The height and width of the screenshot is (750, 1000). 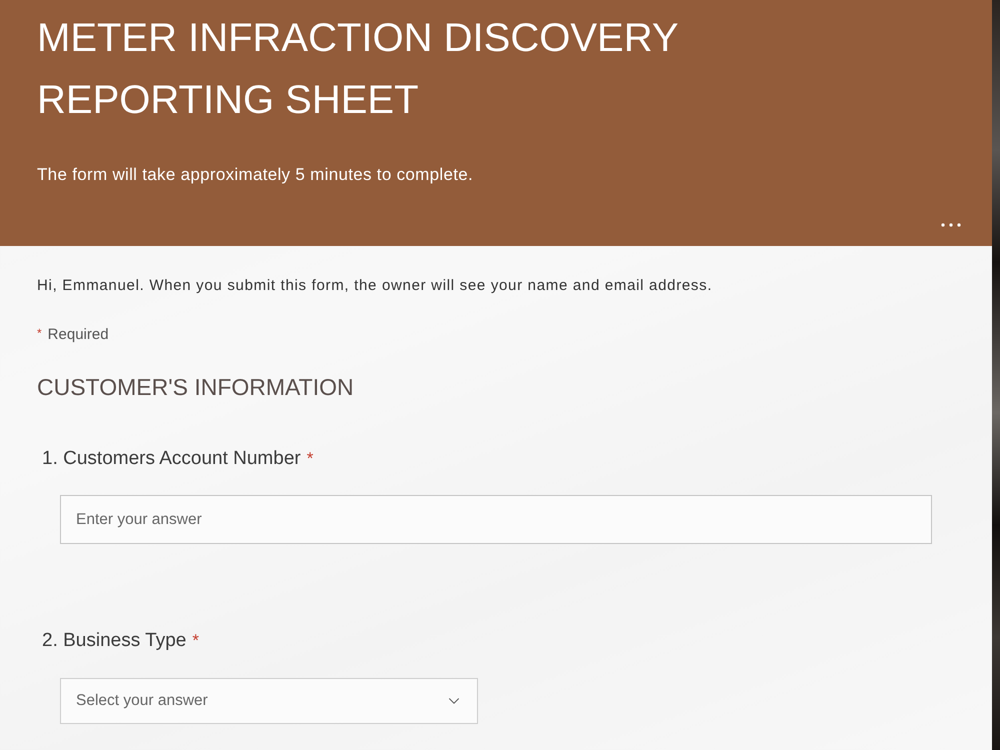 I want to click on owner-notice: Hi, Emmanuel. When you submit this form, the owner will see your name and email address., so click(x=374, y=286).